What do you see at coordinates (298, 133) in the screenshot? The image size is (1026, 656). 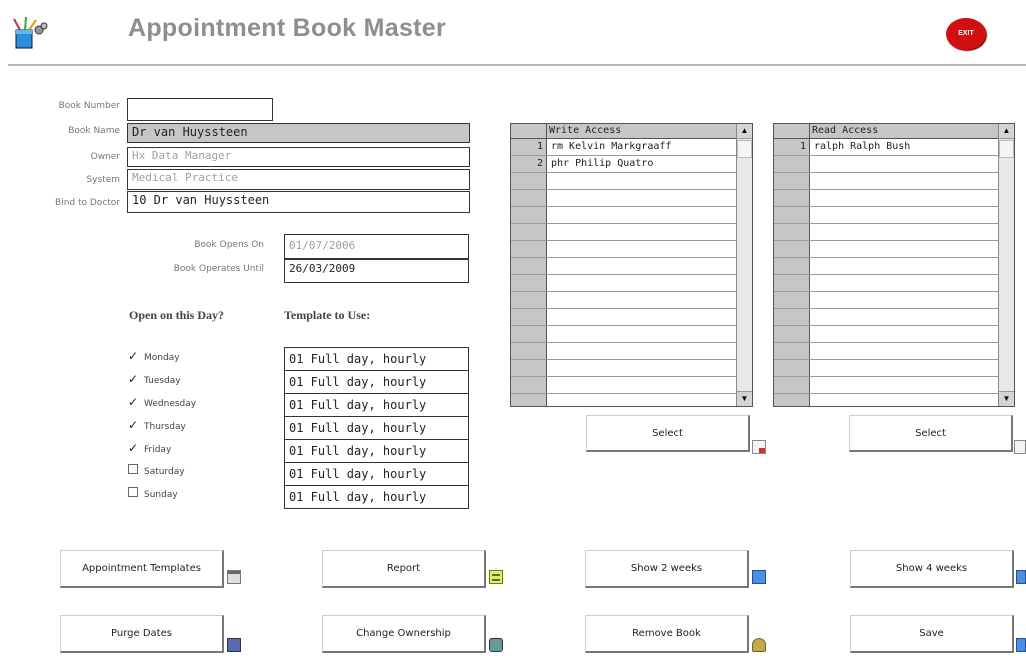 I see `book-name-field: Dr van Huyssteen` at bounding box center [298, 133].